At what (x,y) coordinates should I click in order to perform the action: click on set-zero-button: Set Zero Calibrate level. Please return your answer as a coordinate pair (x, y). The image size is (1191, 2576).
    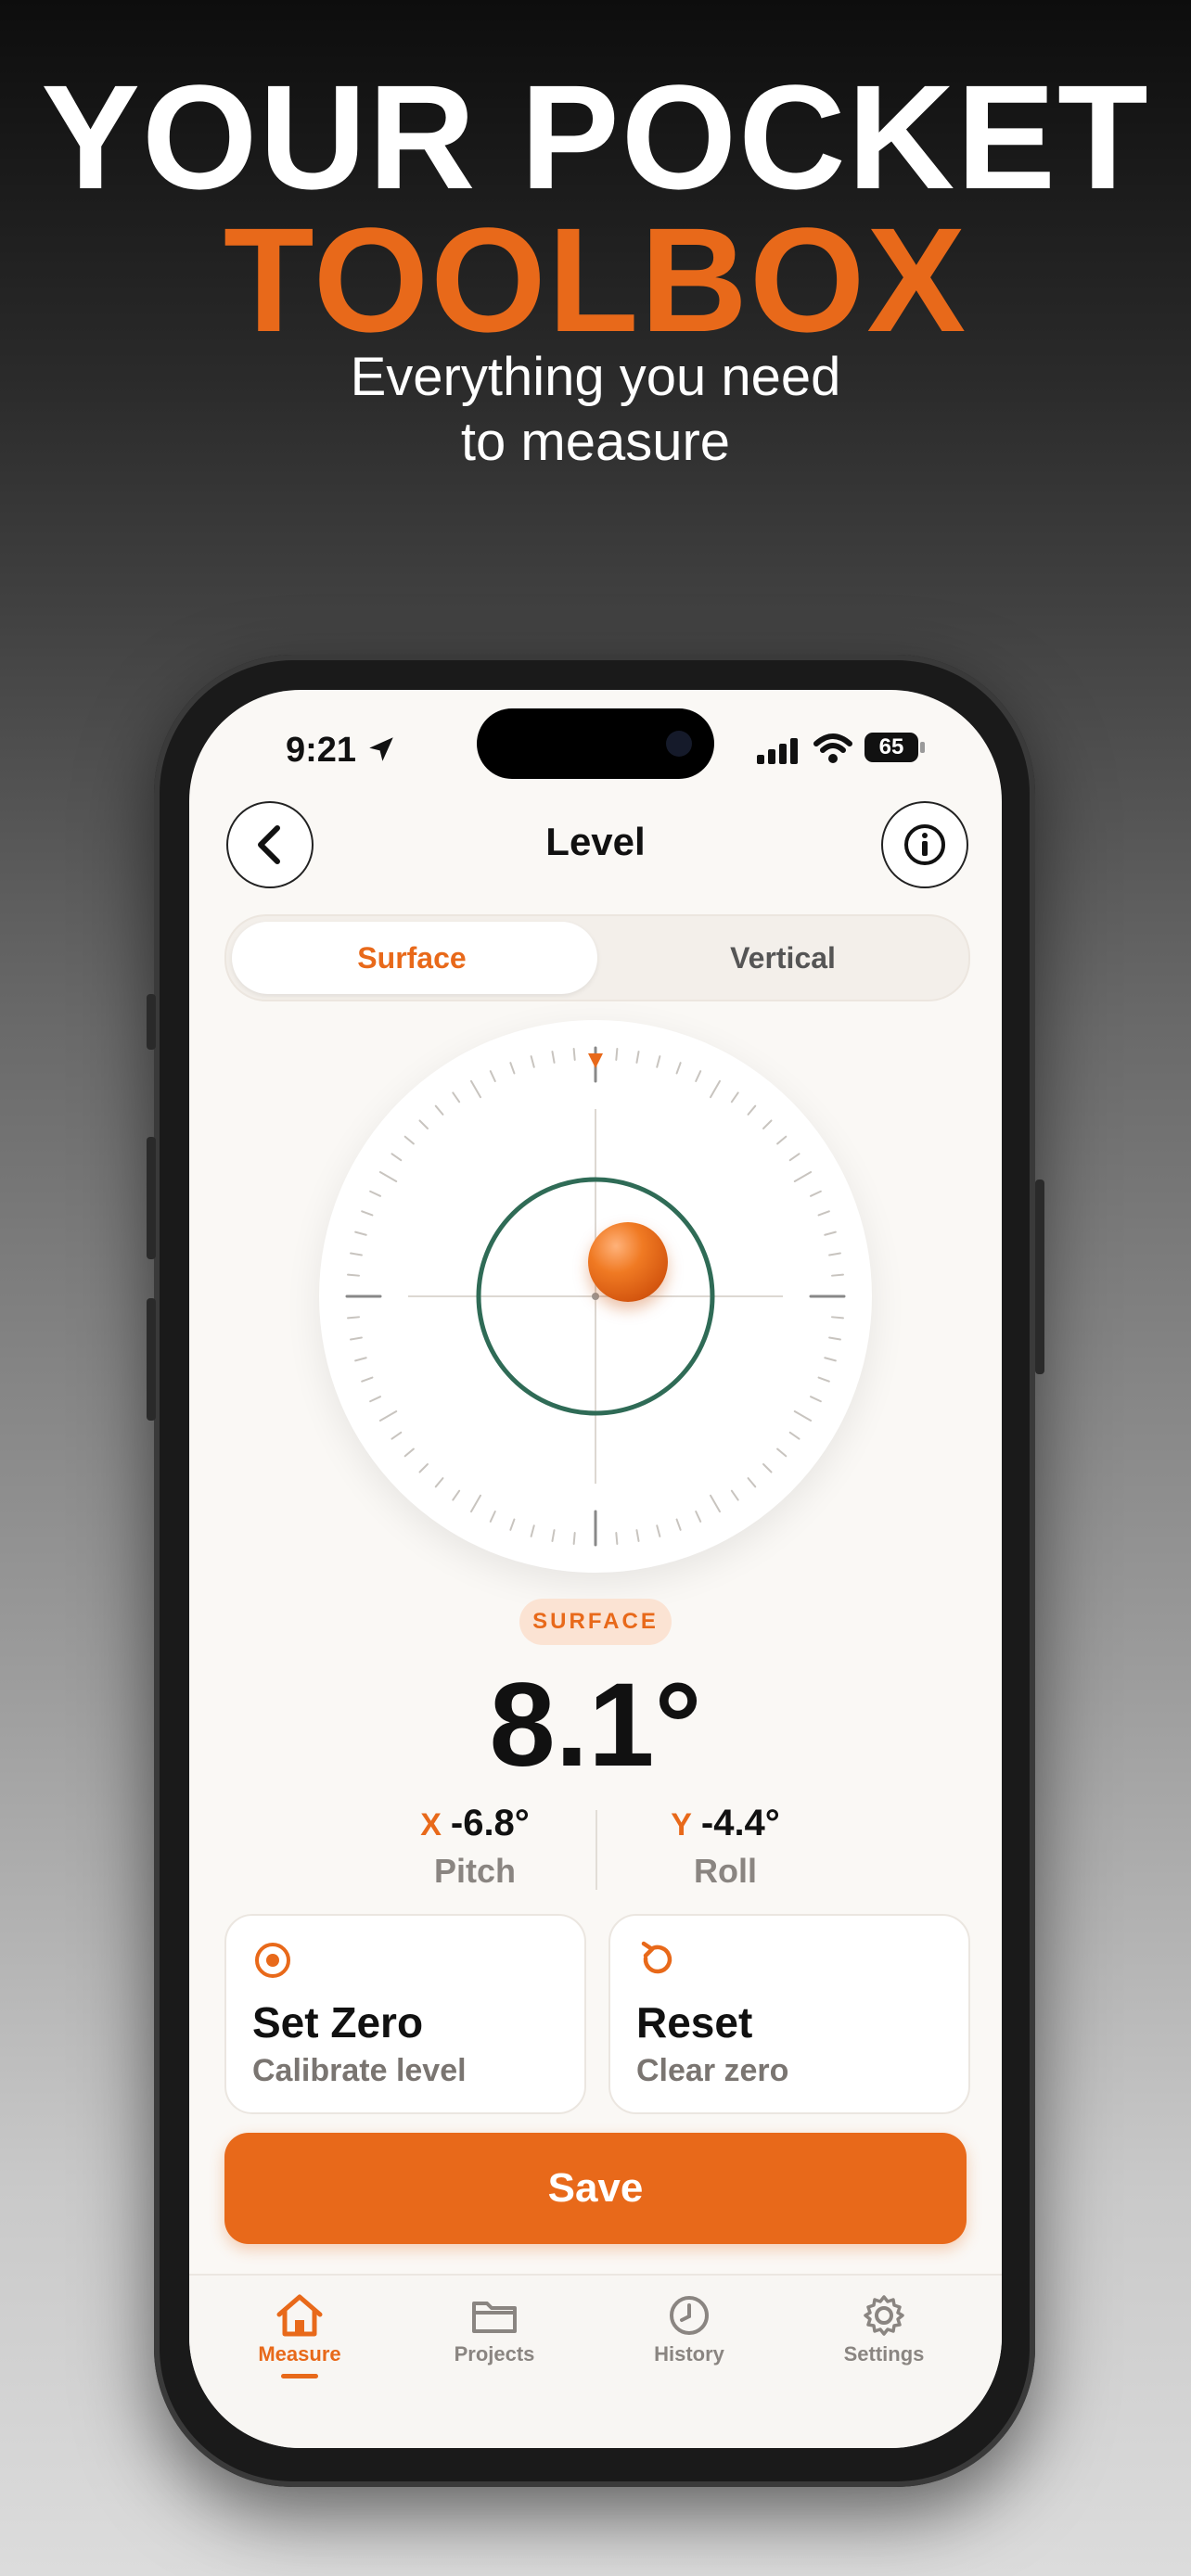
    Looking at the image, I should click on (405, 2014).